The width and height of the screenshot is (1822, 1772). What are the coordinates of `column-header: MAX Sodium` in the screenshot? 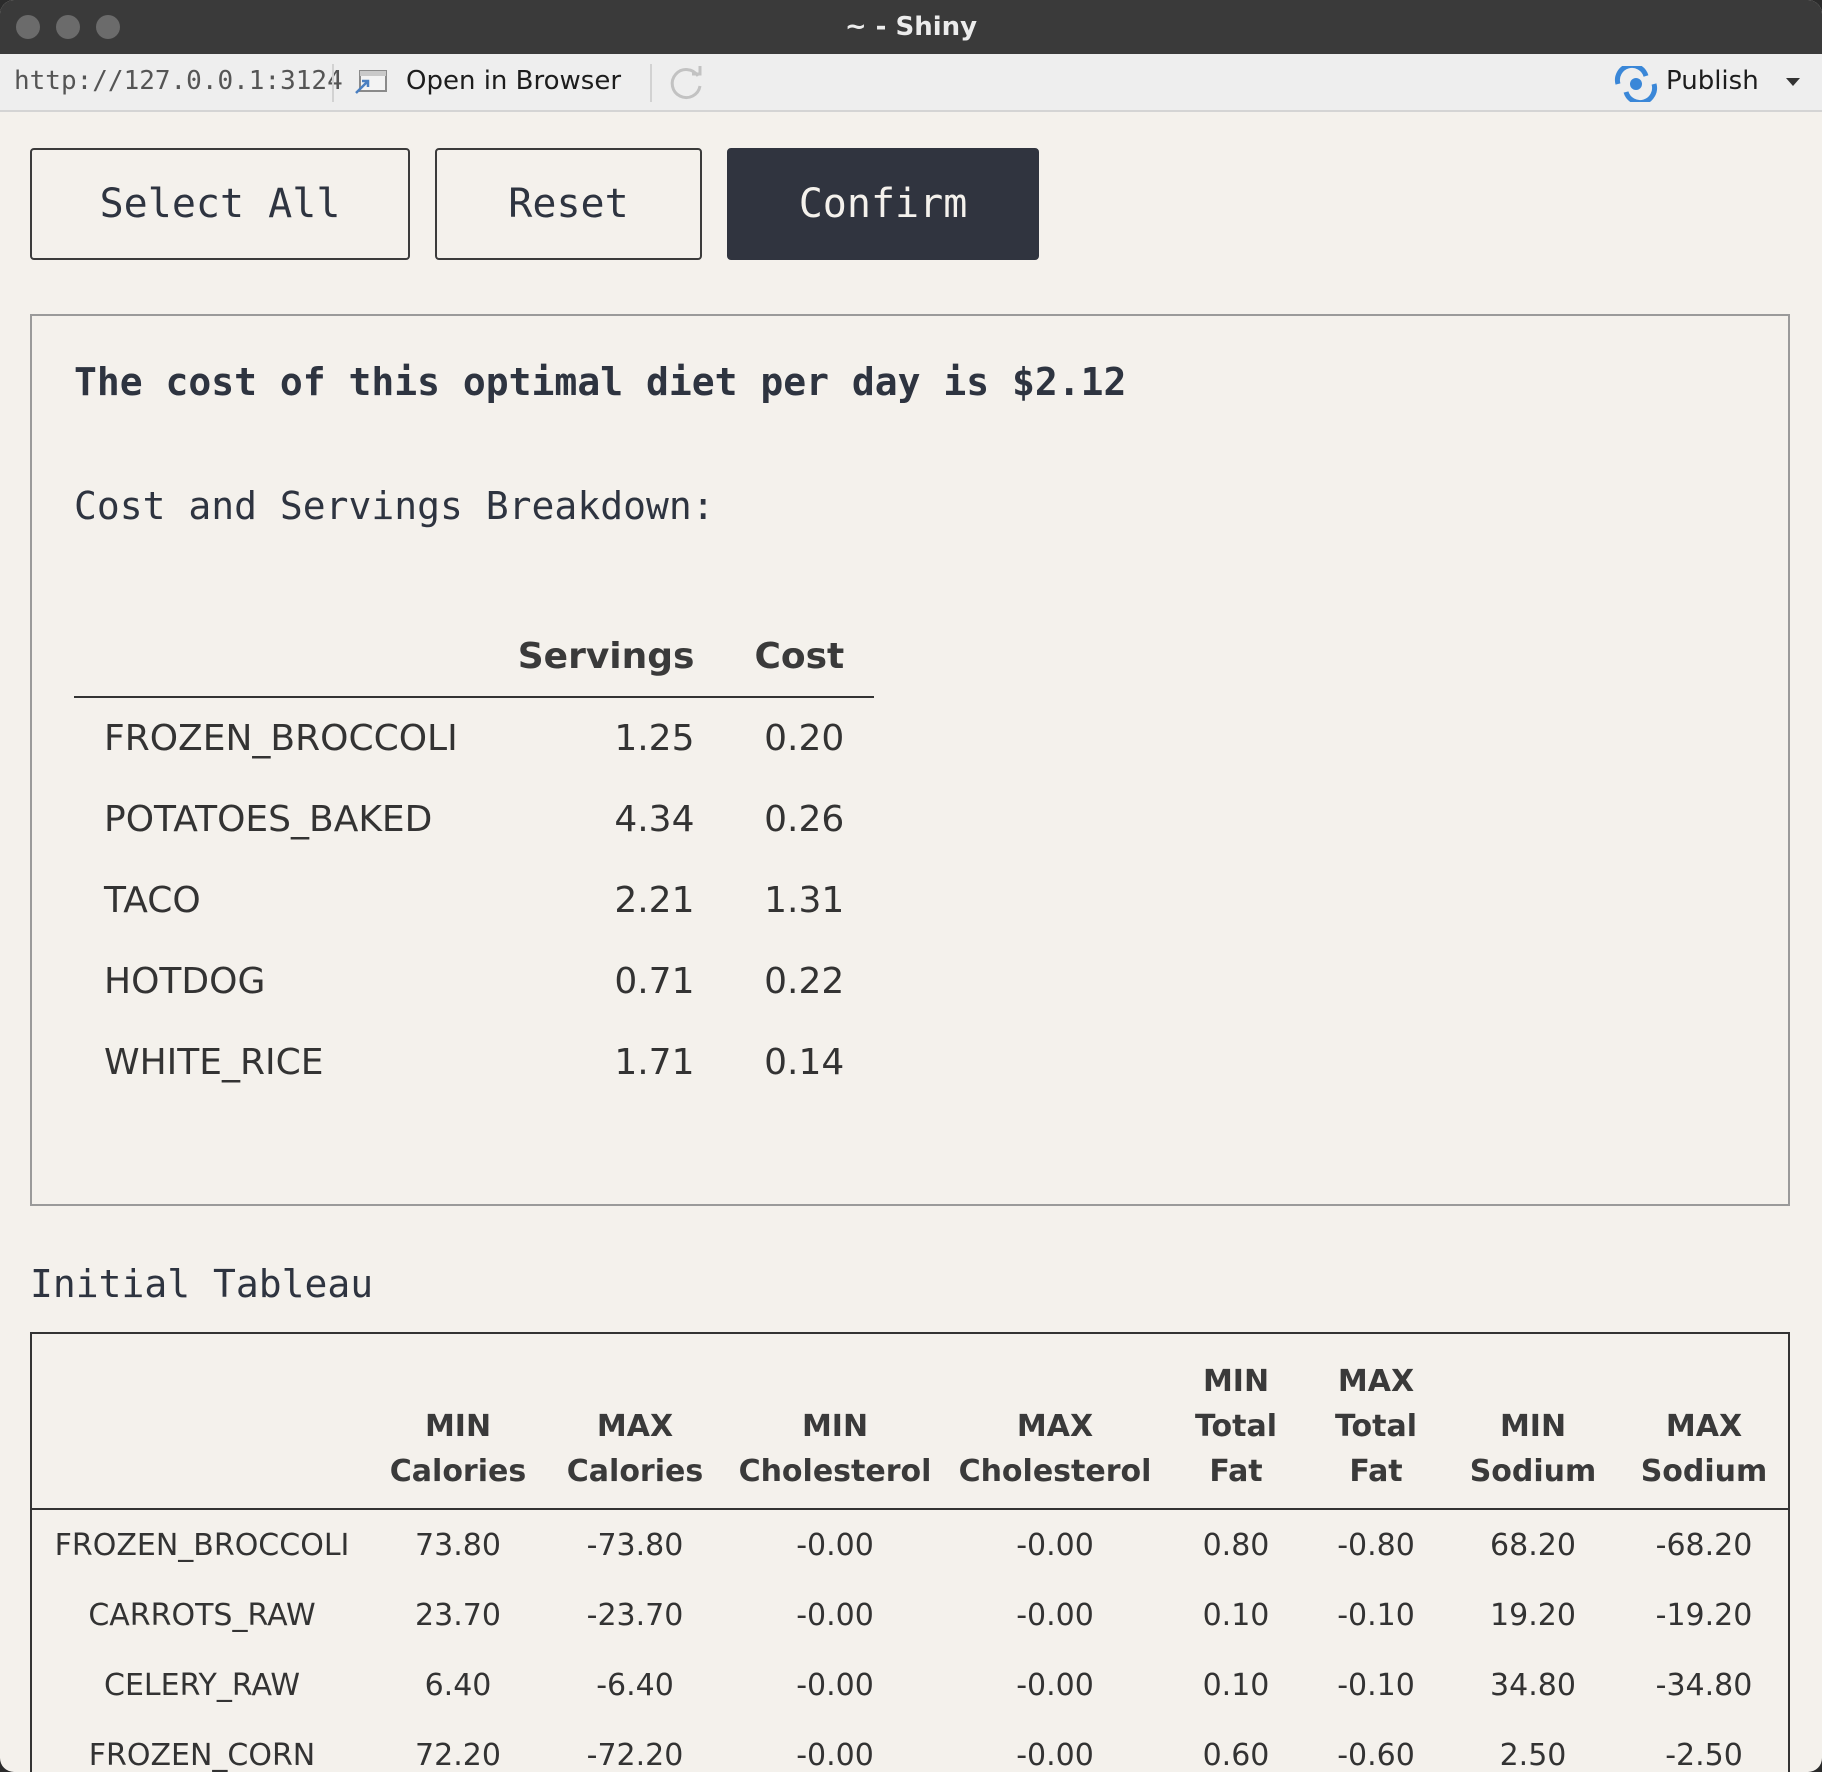 It's located at (1704, 1422).